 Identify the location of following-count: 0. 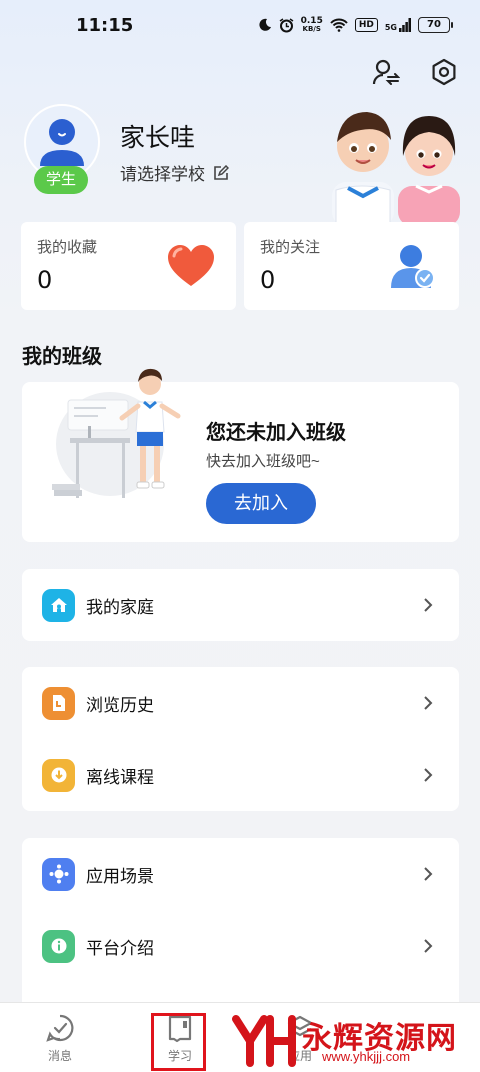
(268, 280).